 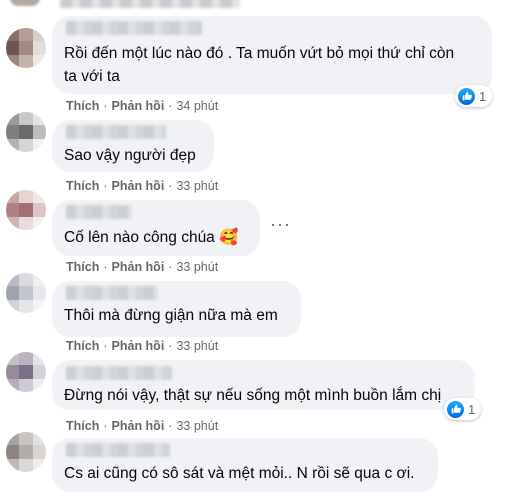 What do you see at coordinates (130, 155) in the screenshot?
I see `comment-text-line: Sao vậy người đẹp` at bounding box center [130, 155].